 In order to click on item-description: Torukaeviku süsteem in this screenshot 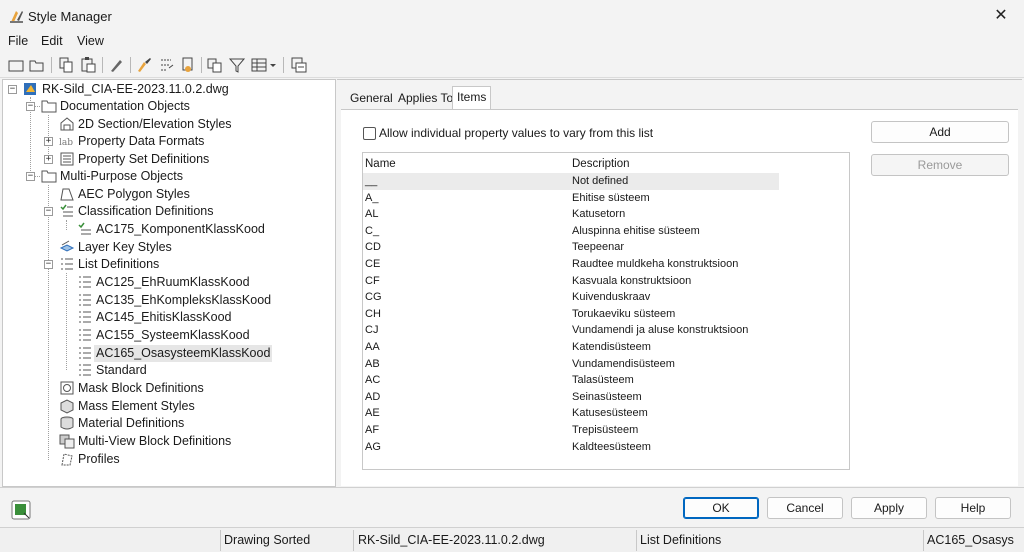, I will do `click(624, 313)`.